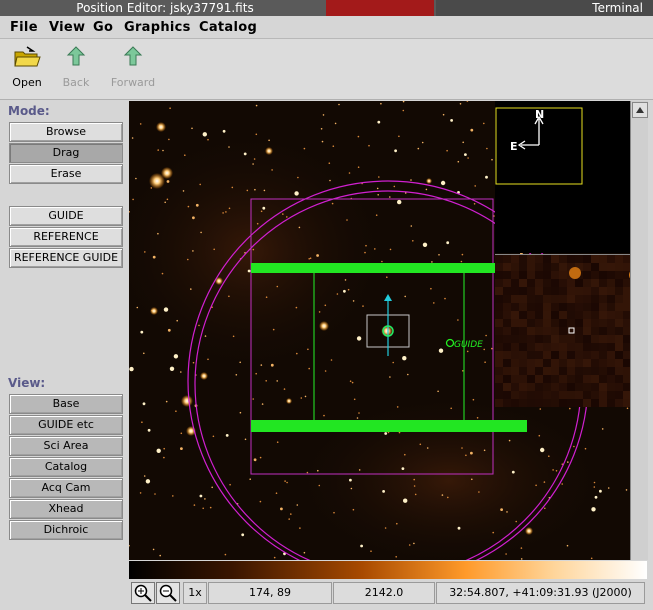  What do you see at coordinates (380, 8) in the screenshot?
I see `taskbar-active-segment` at bounding box center [380, 8].